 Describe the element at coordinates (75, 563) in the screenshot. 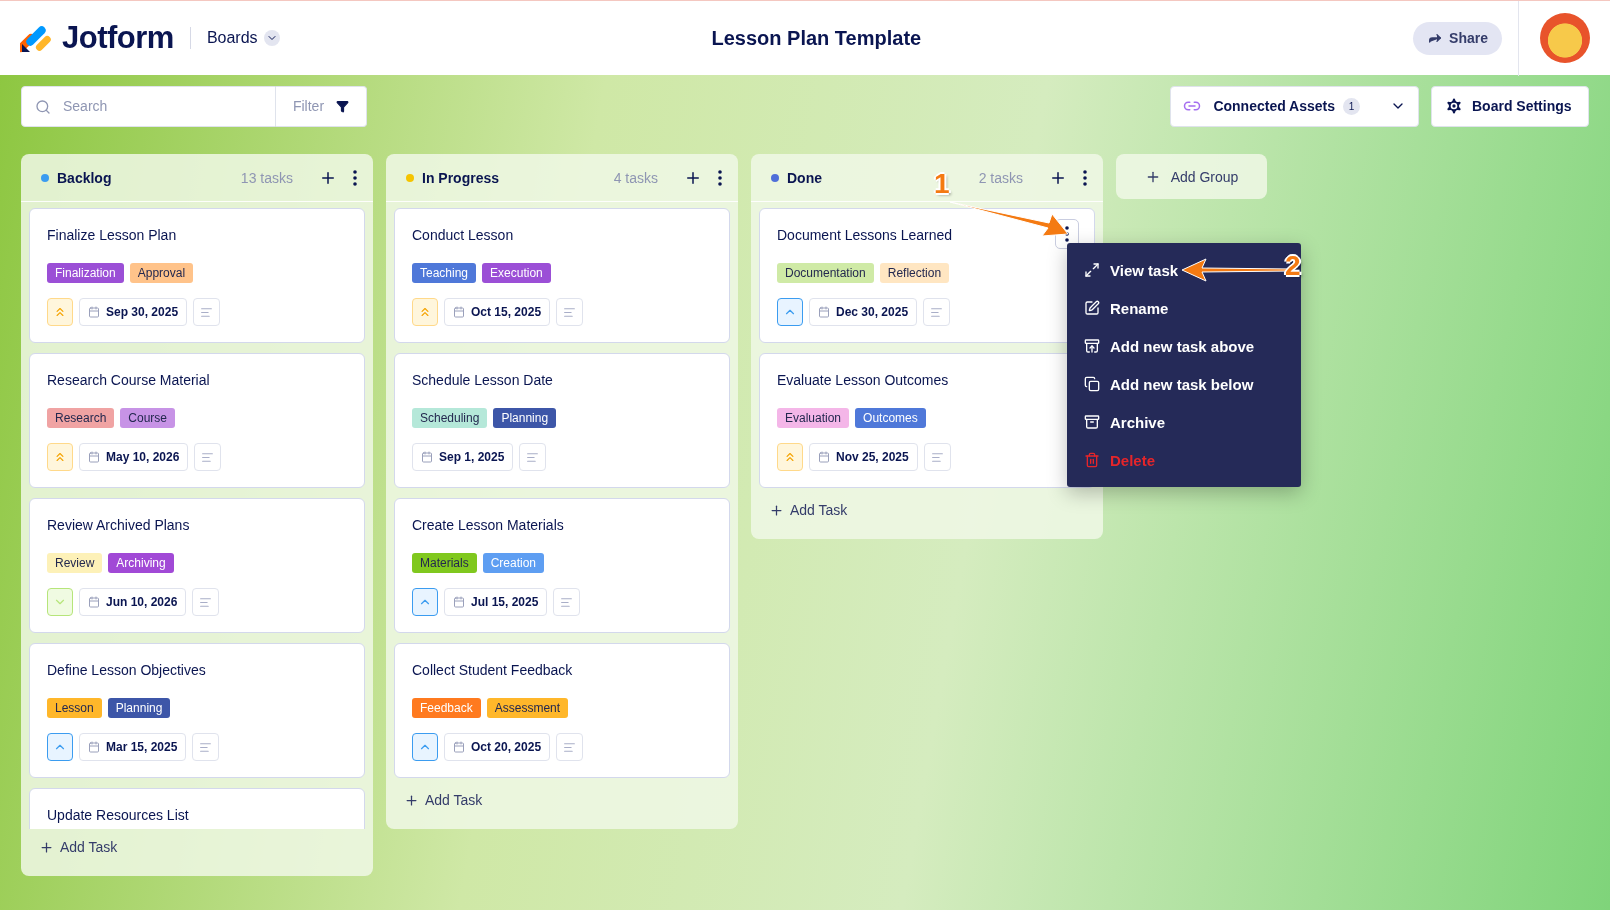

I see `tag: Review` at that location.